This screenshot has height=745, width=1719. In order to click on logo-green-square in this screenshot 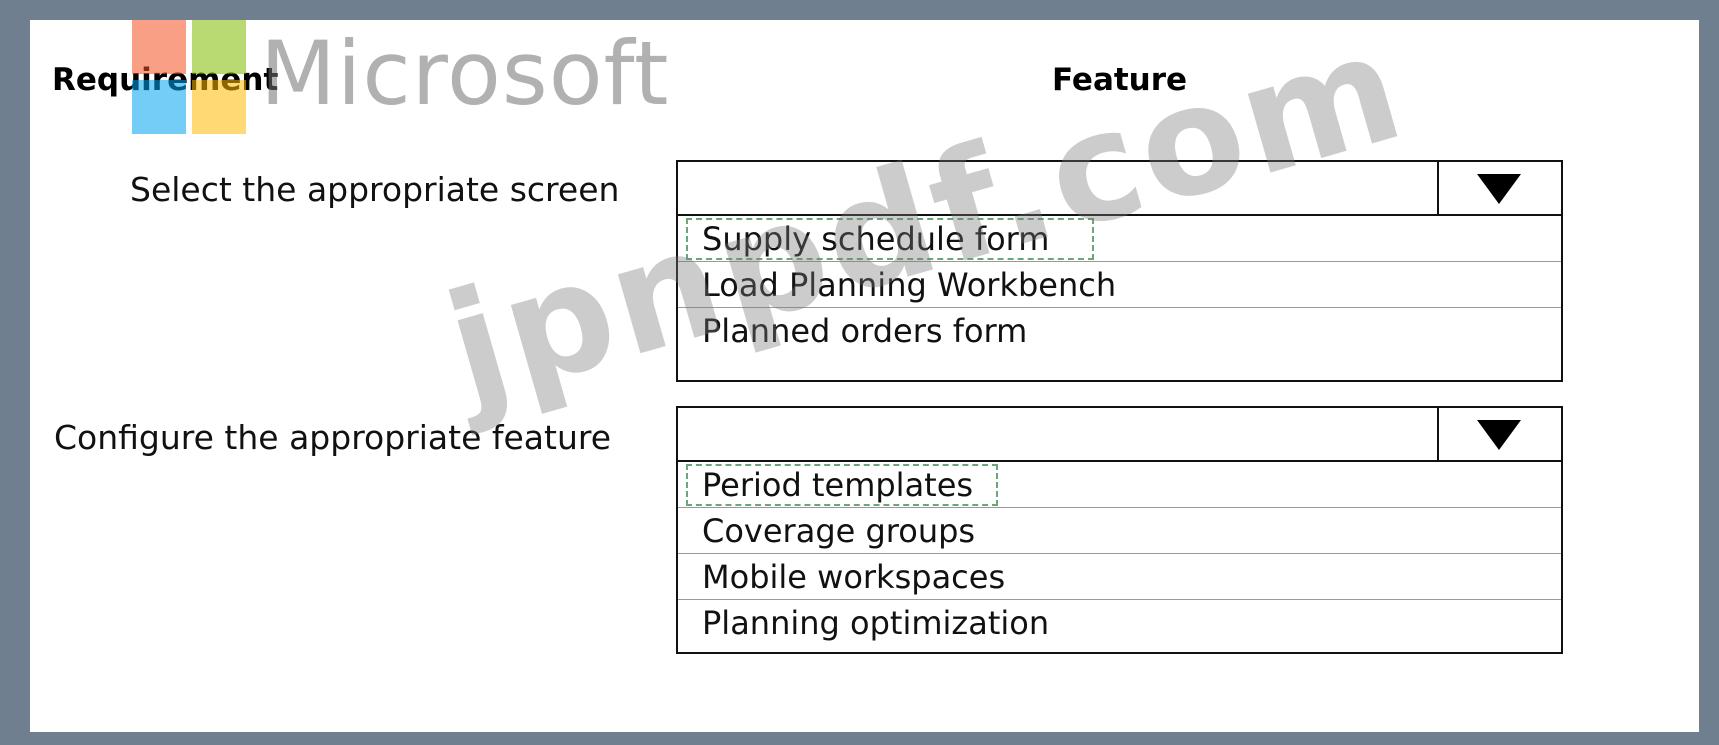, I will do `click(219, 47)`.